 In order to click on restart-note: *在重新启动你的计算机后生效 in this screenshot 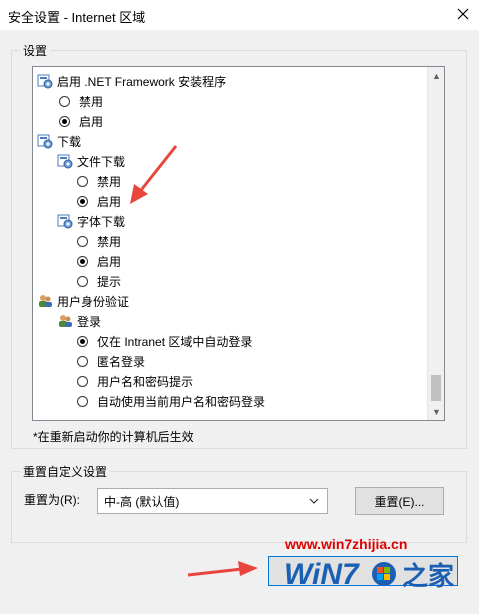, I will do `click(113, 437)`.